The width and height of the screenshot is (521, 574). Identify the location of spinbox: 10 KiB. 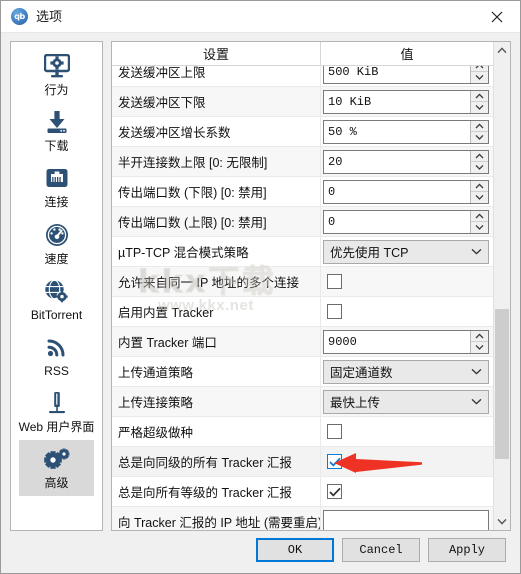
(406, 101).